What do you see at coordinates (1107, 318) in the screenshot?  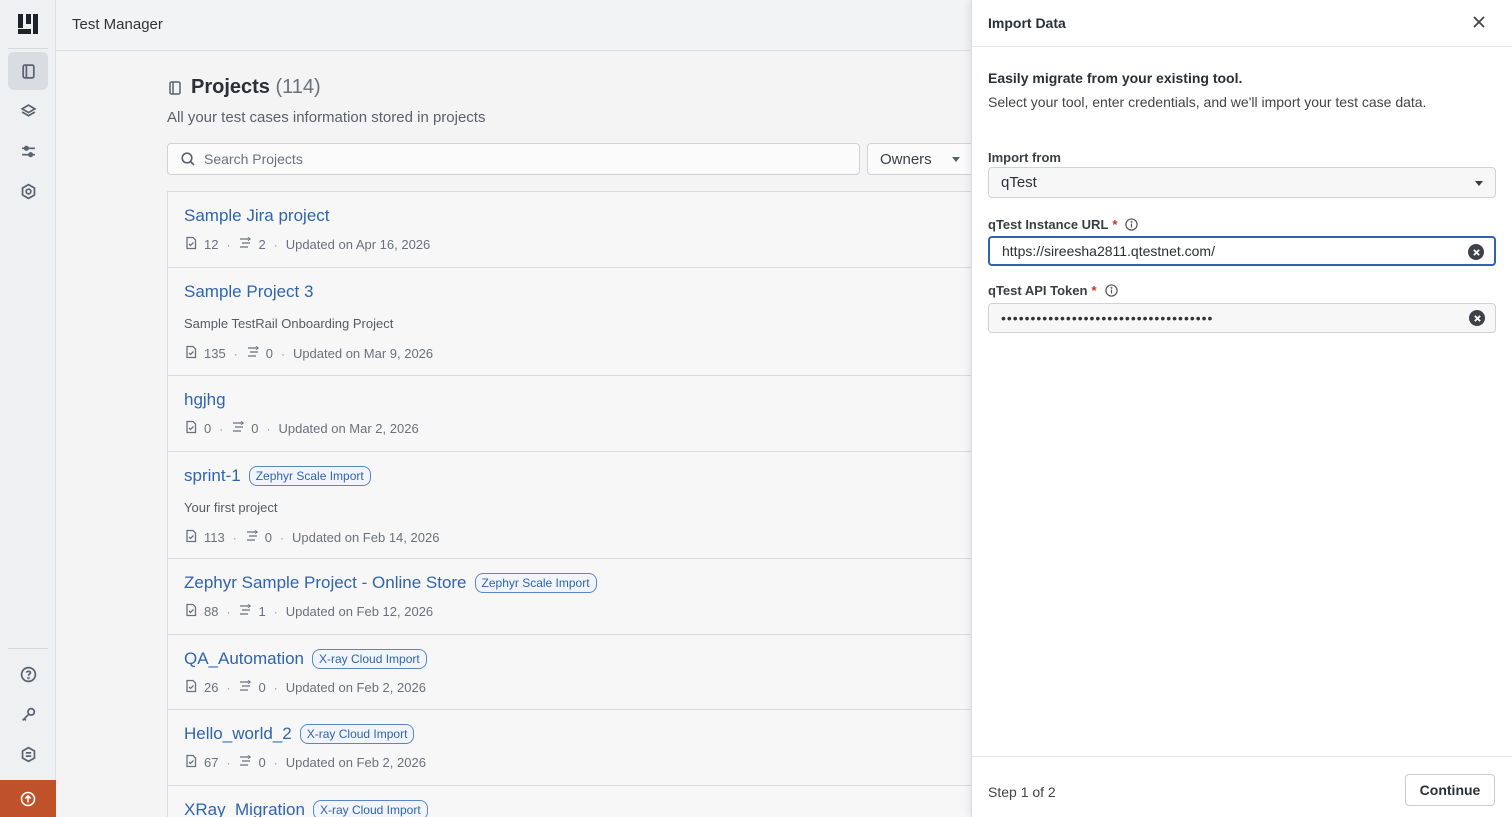 I see `api-token-value: ••••••••••••••••••••••••••••••••••••` at bounding box center [1107, 318].